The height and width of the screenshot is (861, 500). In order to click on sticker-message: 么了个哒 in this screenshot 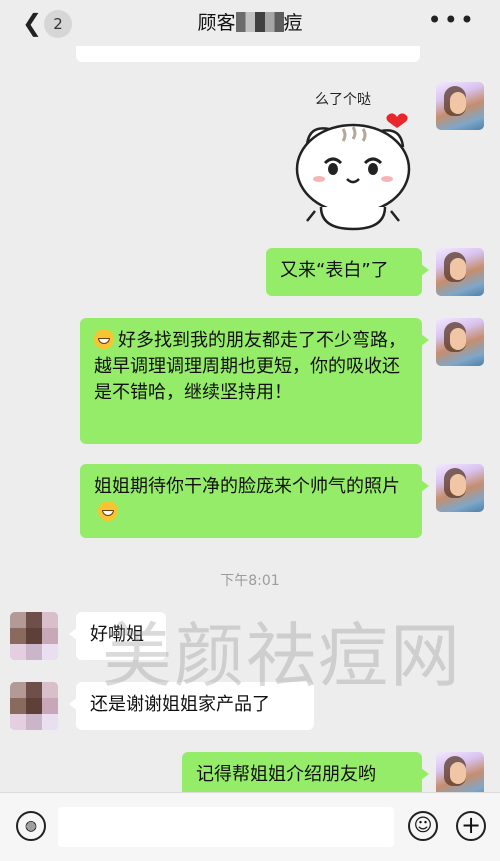, I will do `click(350, 160)`.